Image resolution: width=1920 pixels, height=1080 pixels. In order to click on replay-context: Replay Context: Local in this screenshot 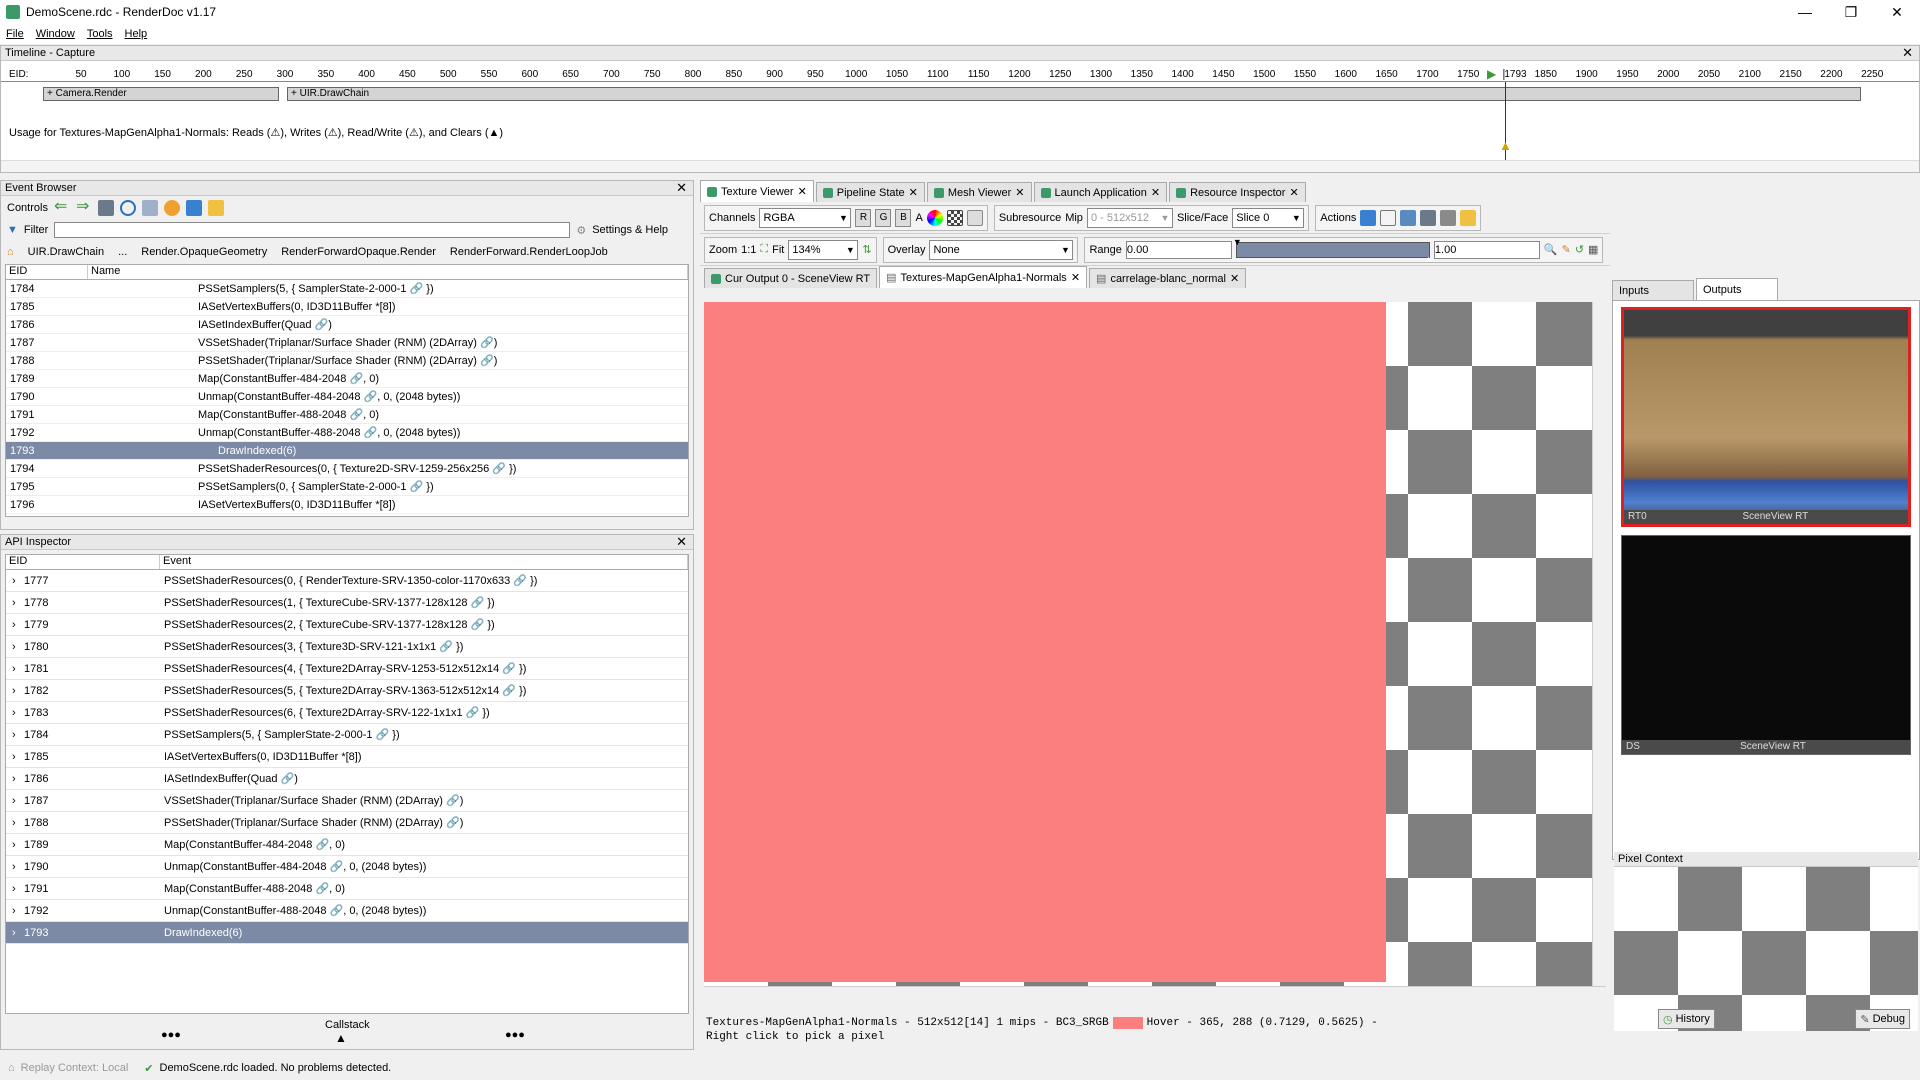, I will do `click(75, 1068)`.